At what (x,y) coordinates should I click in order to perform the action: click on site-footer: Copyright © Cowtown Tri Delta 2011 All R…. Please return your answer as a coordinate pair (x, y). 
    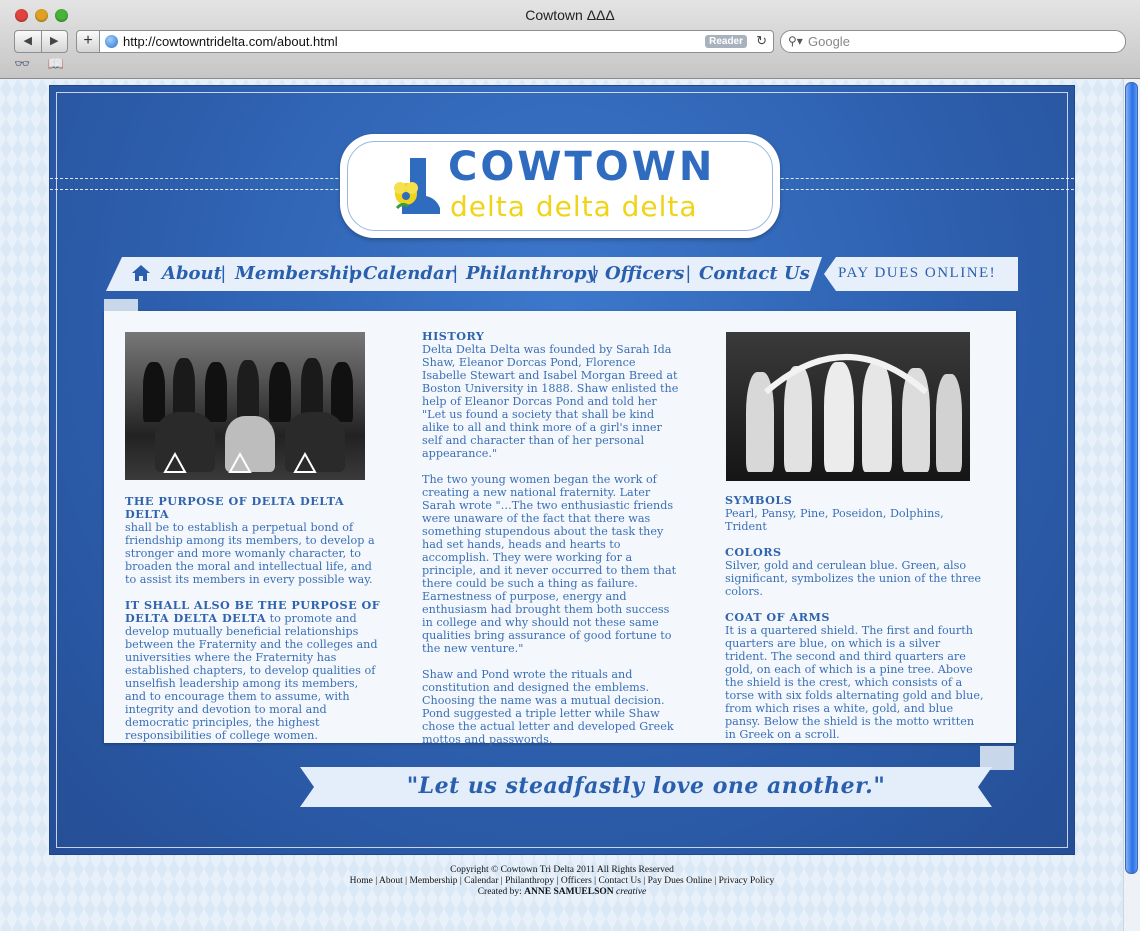
    Looking at the image, I should click on (562, 881).